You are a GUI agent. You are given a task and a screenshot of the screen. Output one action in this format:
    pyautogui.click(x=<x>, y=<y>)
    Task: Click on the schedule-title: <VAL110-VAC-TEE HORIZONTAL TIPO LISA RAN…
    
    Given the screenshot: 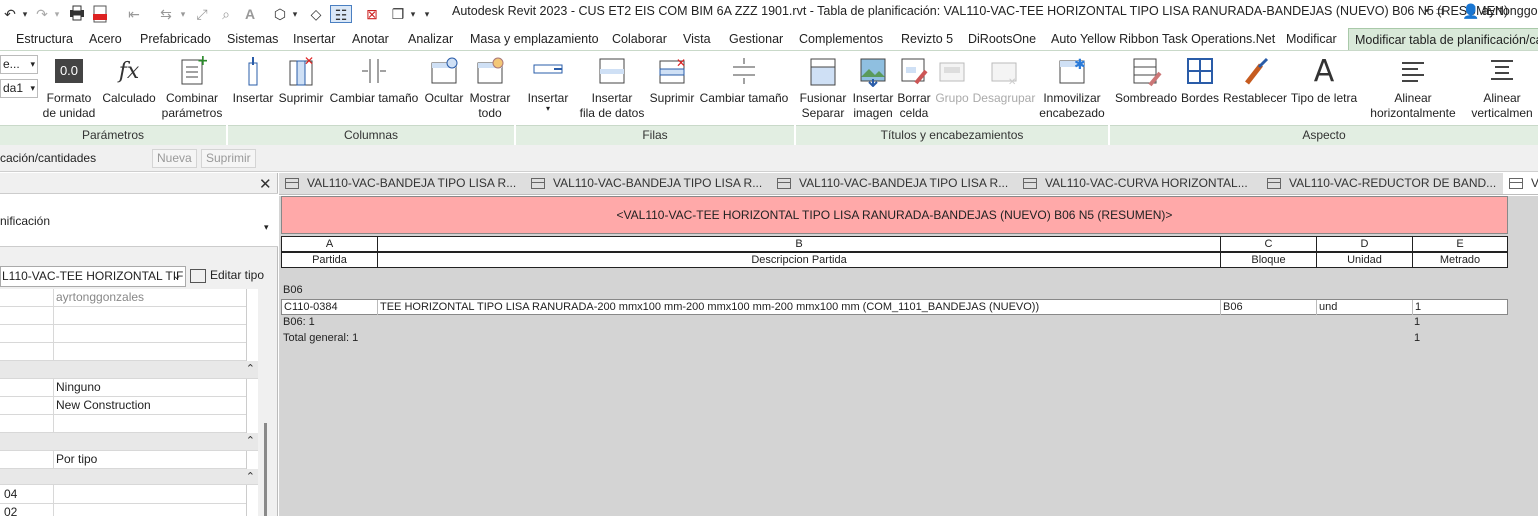 What is the action you would take?
    pyautogui.click(x=894, y=215)
    